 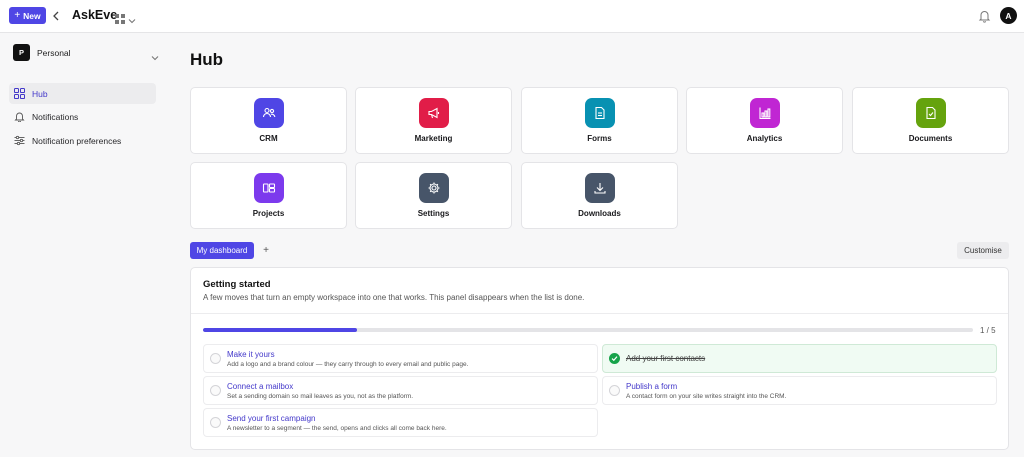 I want to click on tile-label: Forms, so click(x=599, y=138).